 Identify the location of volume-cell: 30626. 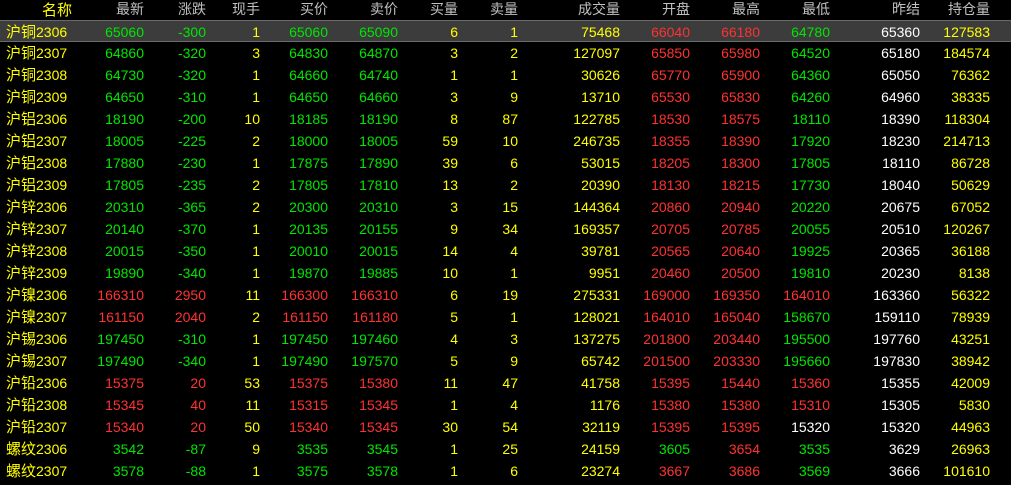
(600, 75).